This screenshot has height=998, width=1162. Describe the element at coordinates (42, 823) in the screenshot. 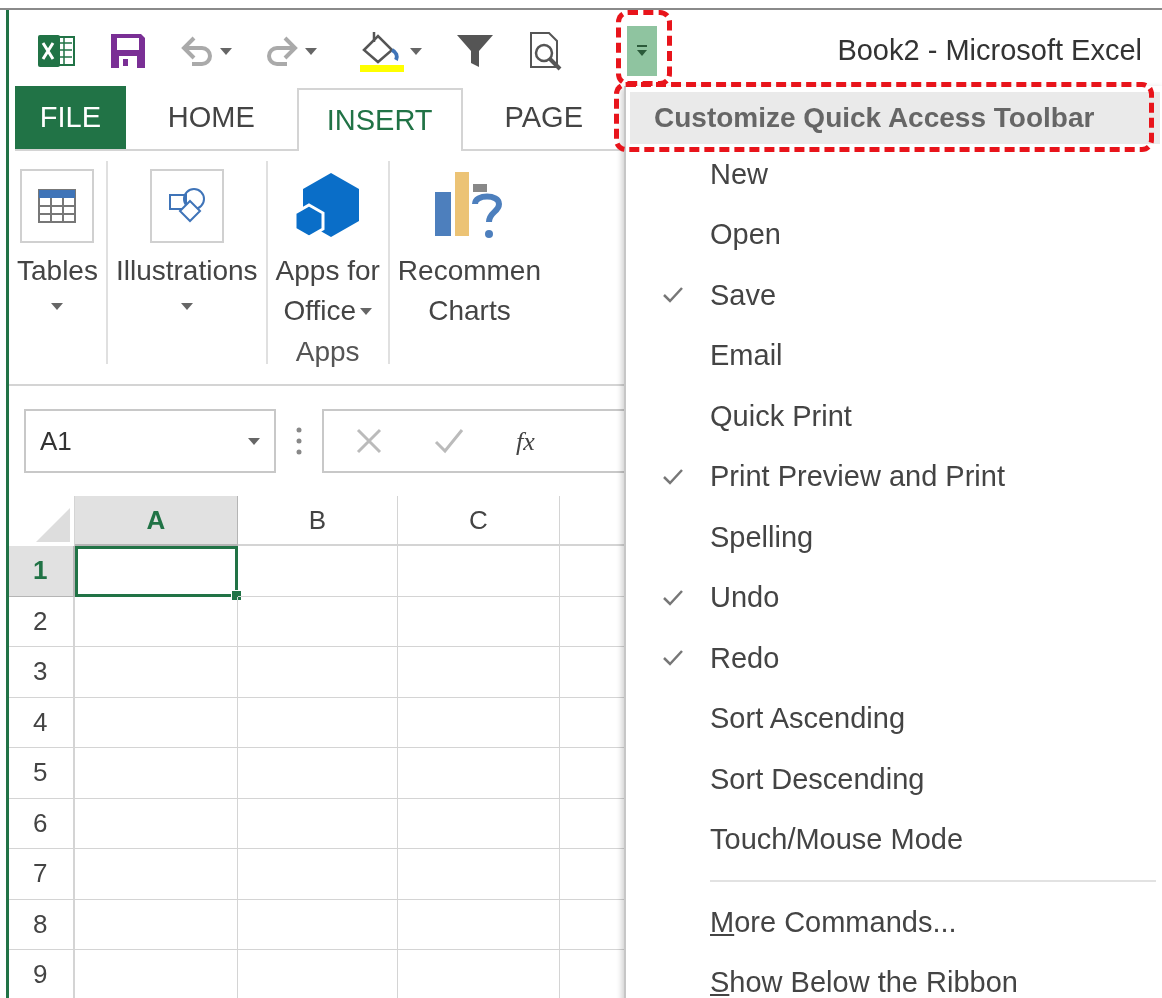

I see `row-header: 6` at that location.